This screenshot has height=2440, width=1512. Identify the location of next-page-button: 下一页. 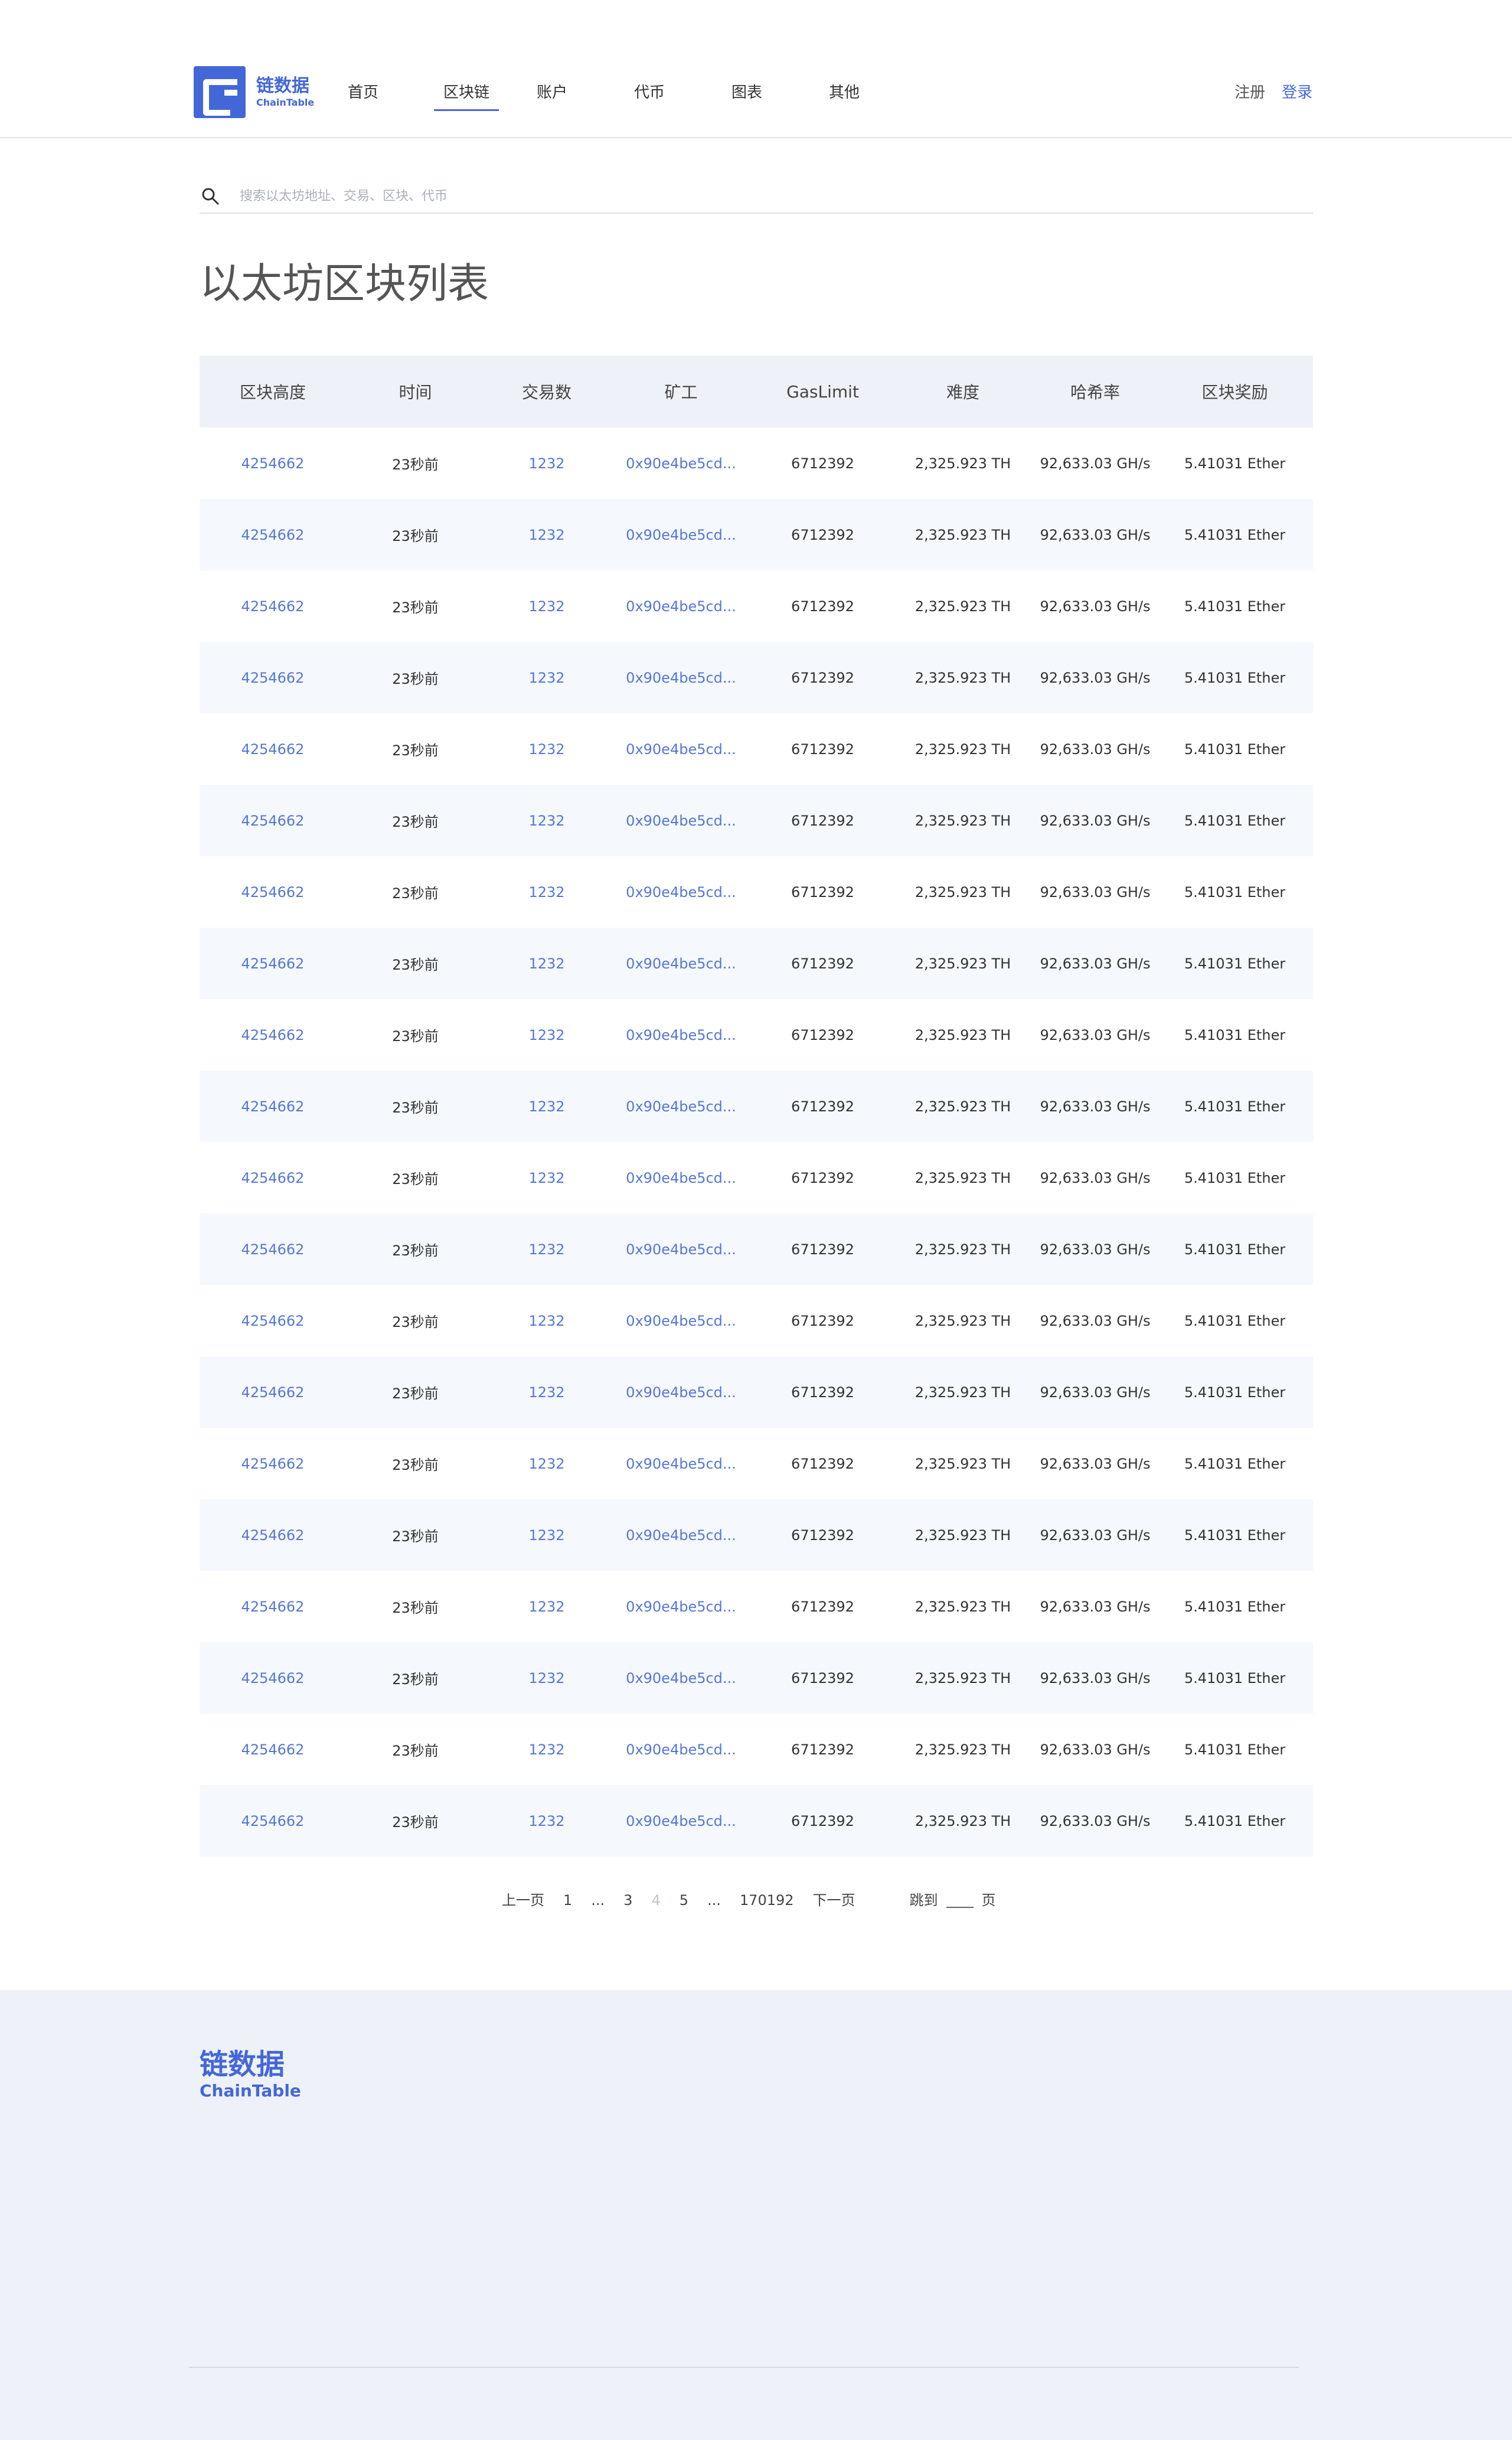
(834, 1900).